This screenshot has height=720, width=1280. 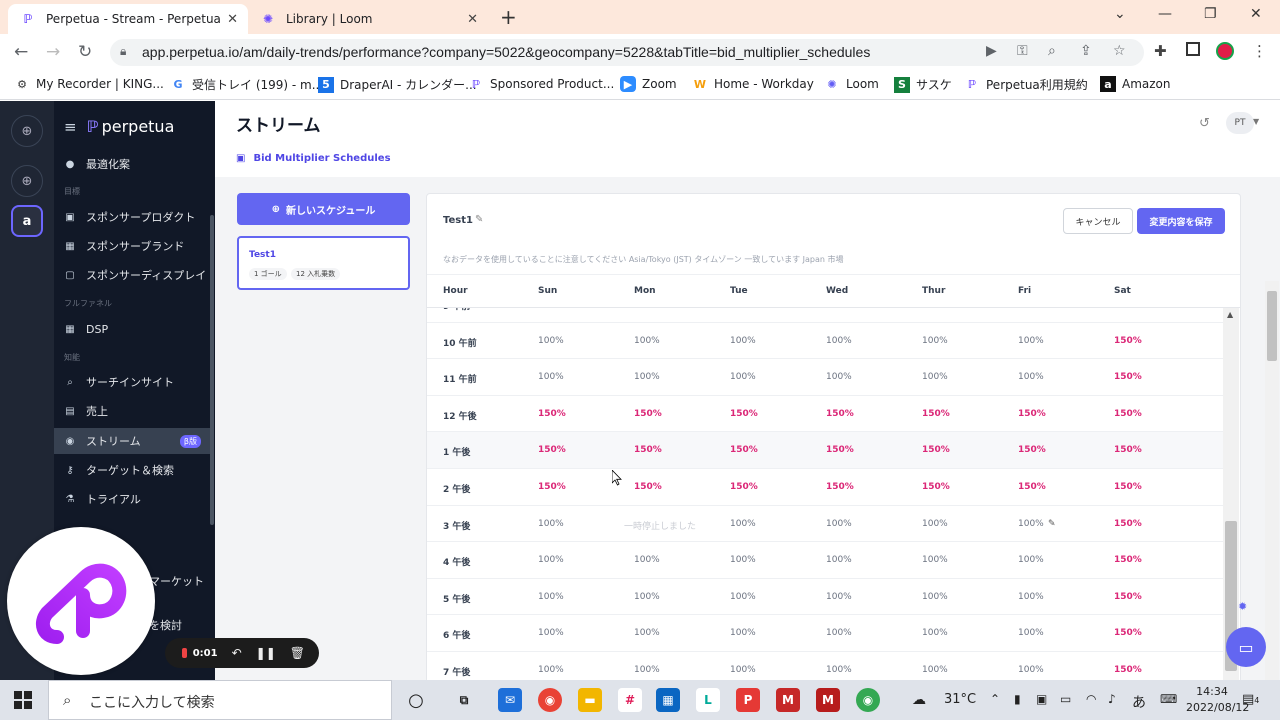 I want to click on page-scroll-thumb, so click(x=1272, y=326).